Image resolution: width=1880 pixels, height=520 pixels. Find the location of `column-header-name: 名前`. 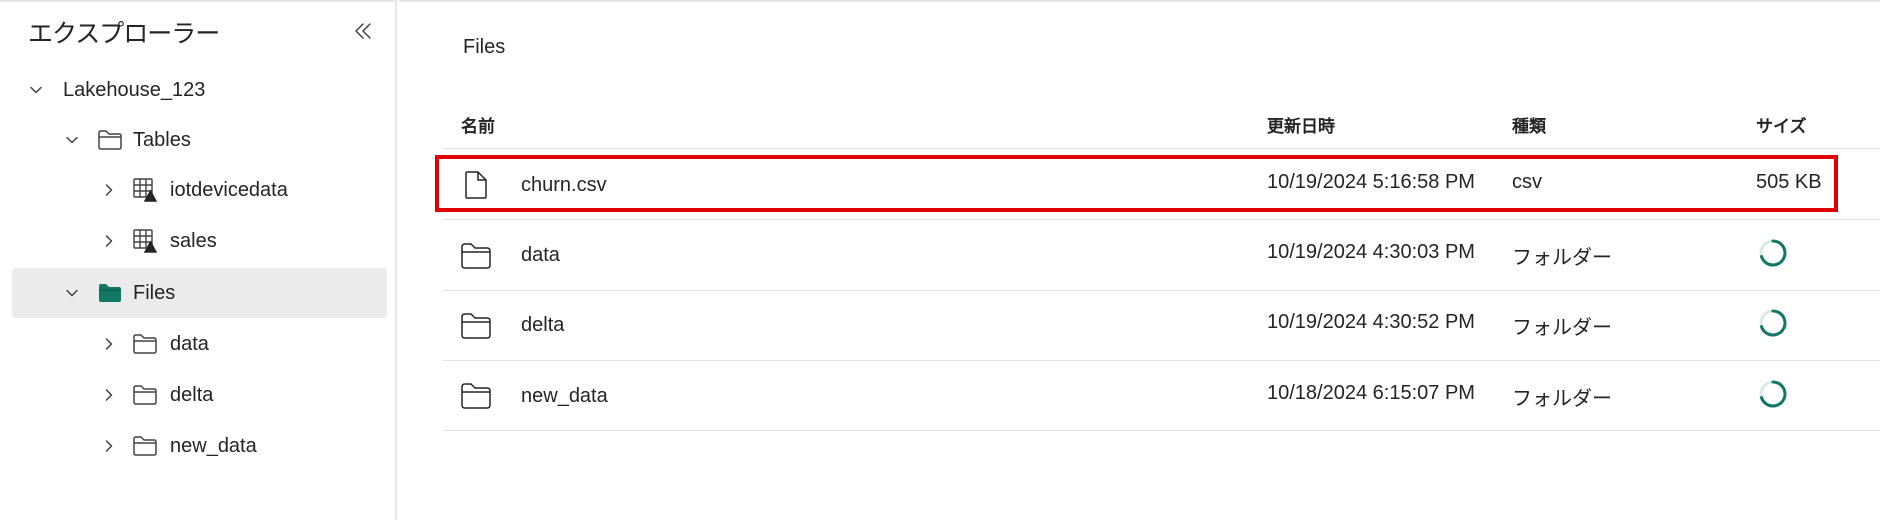

column-header-name: 名前 is located at coordinates (478, 124).